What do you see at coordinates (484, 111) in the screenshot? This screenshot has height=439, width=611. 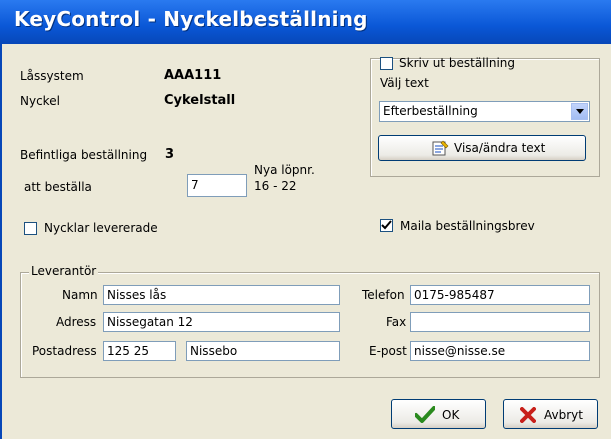 I see `text-select: Efterbeställning` at bounding box center [484, 111].